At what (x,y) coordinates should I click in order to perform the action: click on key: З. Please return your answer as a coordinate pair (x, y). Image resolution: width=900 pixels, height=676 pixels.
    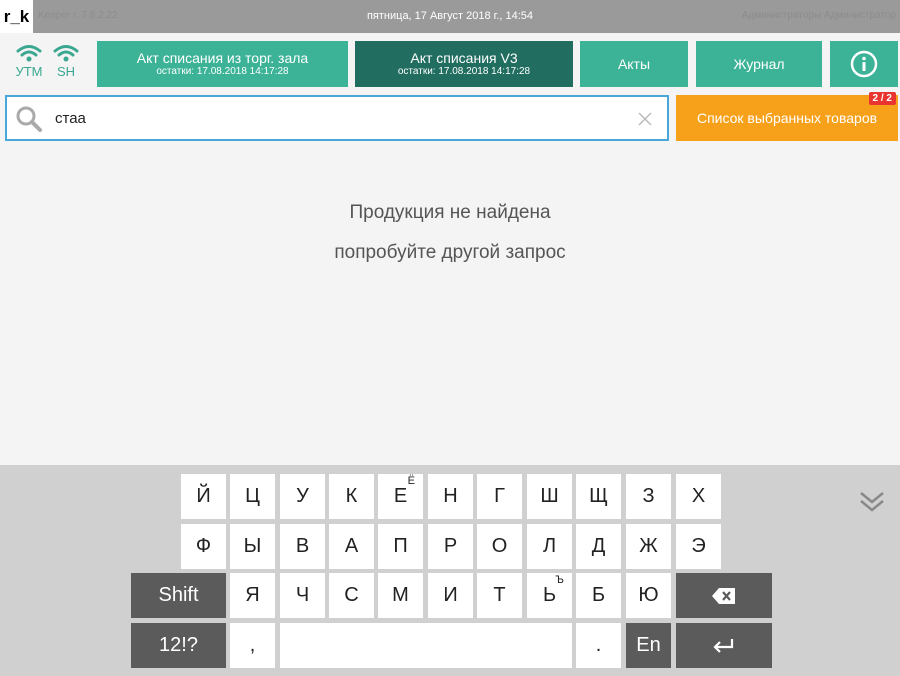
    Looking at the image, I should click on (648, 496).